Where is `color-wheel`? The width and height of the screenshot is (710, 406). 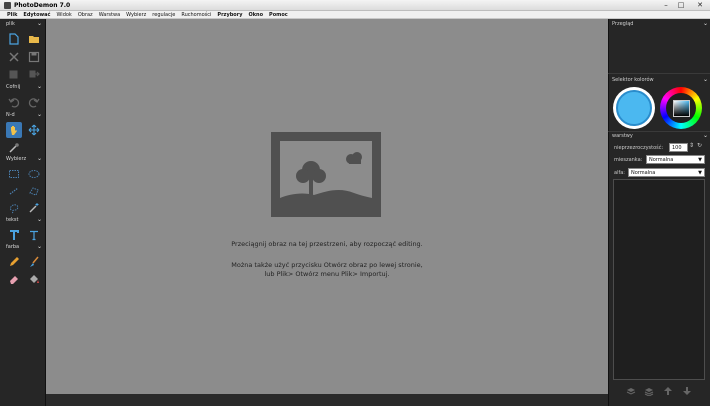
color-wheel is located at coordinates (681, 108).